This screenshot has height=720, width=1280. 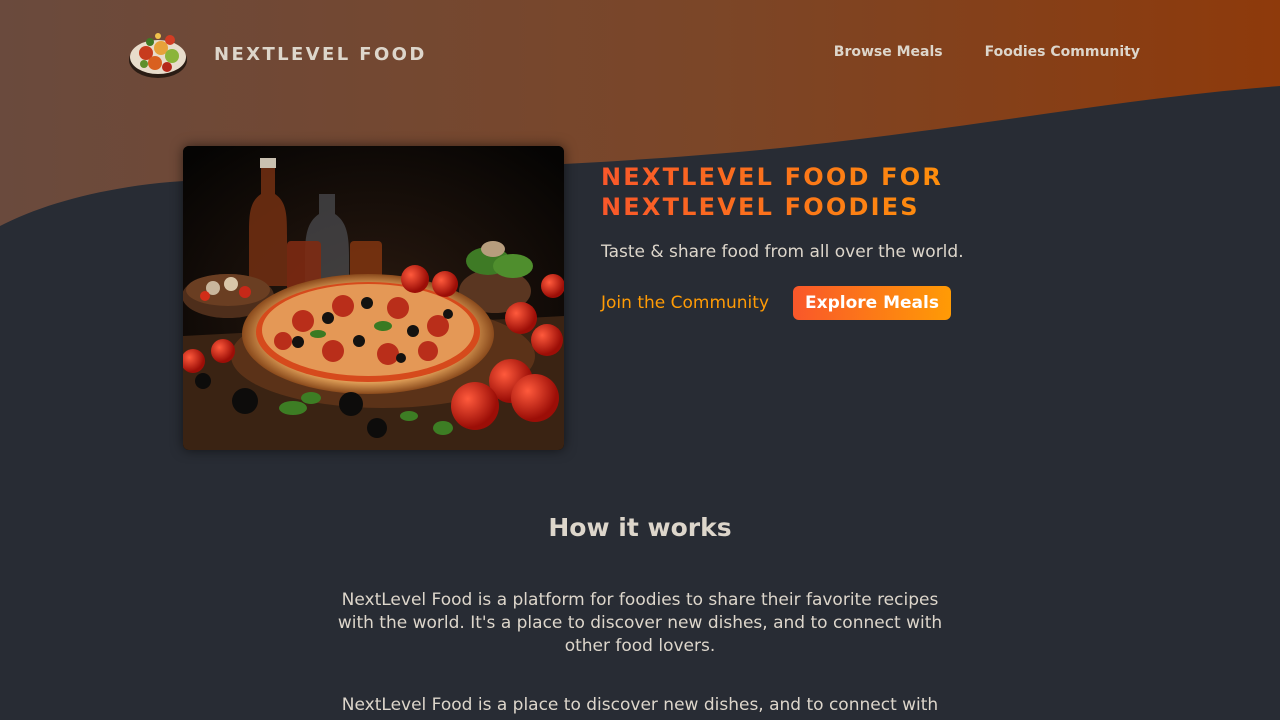 What do you see at coordinates (1062, 52) in the screenshot?
I see `nav-foodies-community: Foodies Community` at bounding box center [1062, 52].